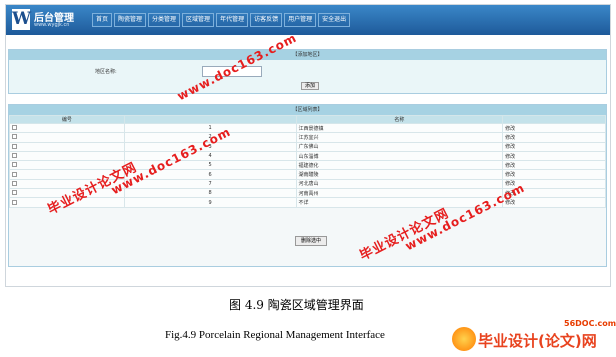 The width and height of the screenshot is (616, 357). Describe the element at coordinates (300, 20) in the screenshot. I see `nav-item-users: 用户管理` at that location.